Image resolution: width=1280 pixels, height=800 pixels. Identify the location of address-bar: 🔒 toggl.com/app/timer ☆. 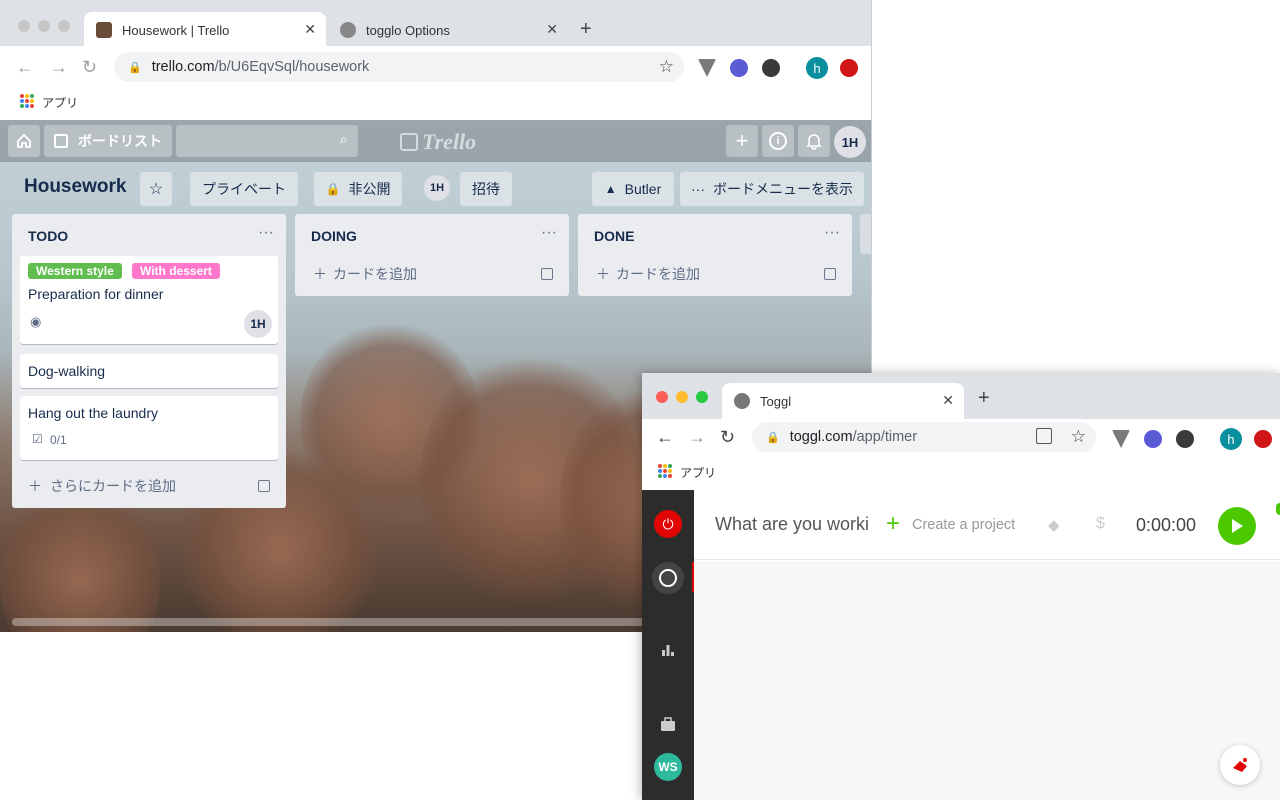
(924, 437).